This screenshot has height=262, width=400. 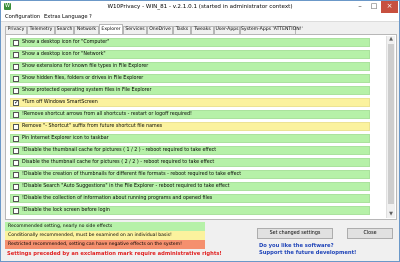 I want to click on promo-support-link: Support the future development!, so click(x=307, y=253).